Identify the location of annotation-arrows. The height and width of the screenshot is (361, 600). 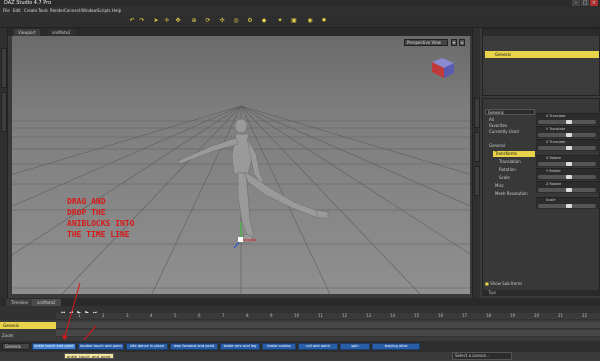
(79, 311).